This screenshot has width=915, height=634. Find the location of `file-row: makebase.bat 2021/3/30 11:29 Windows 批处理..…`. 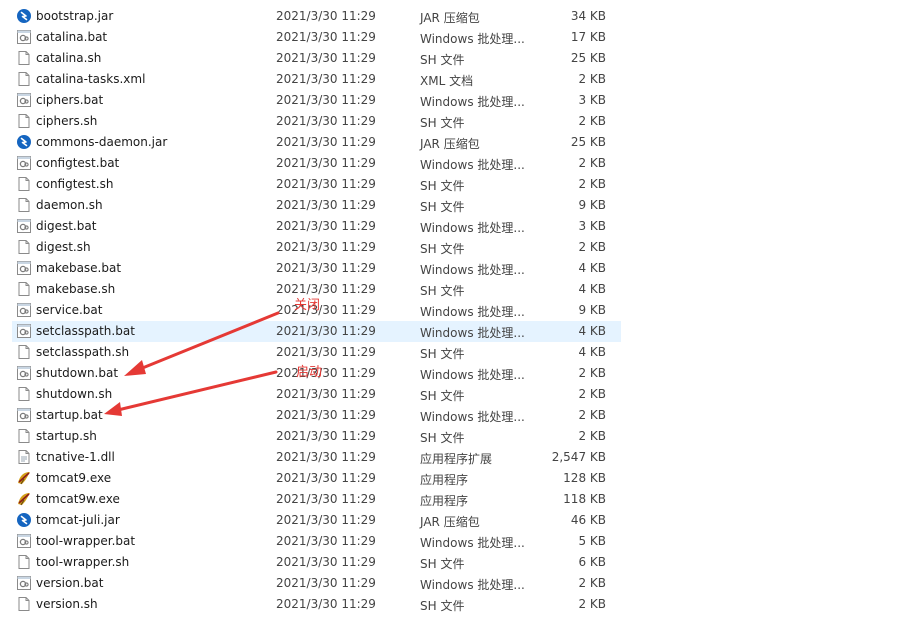

file-row: makebase.bat 2021/3/30 11:29 Windows 批处理..… is located at coordinates (316, 268).